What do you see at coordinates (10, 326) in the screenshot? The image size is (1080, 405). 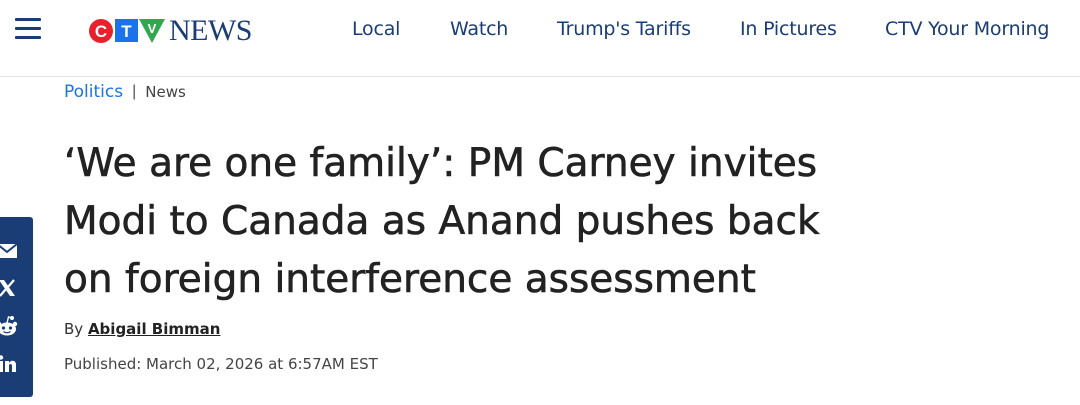 I see `reddit-icon` at bounding box center [10, 326].